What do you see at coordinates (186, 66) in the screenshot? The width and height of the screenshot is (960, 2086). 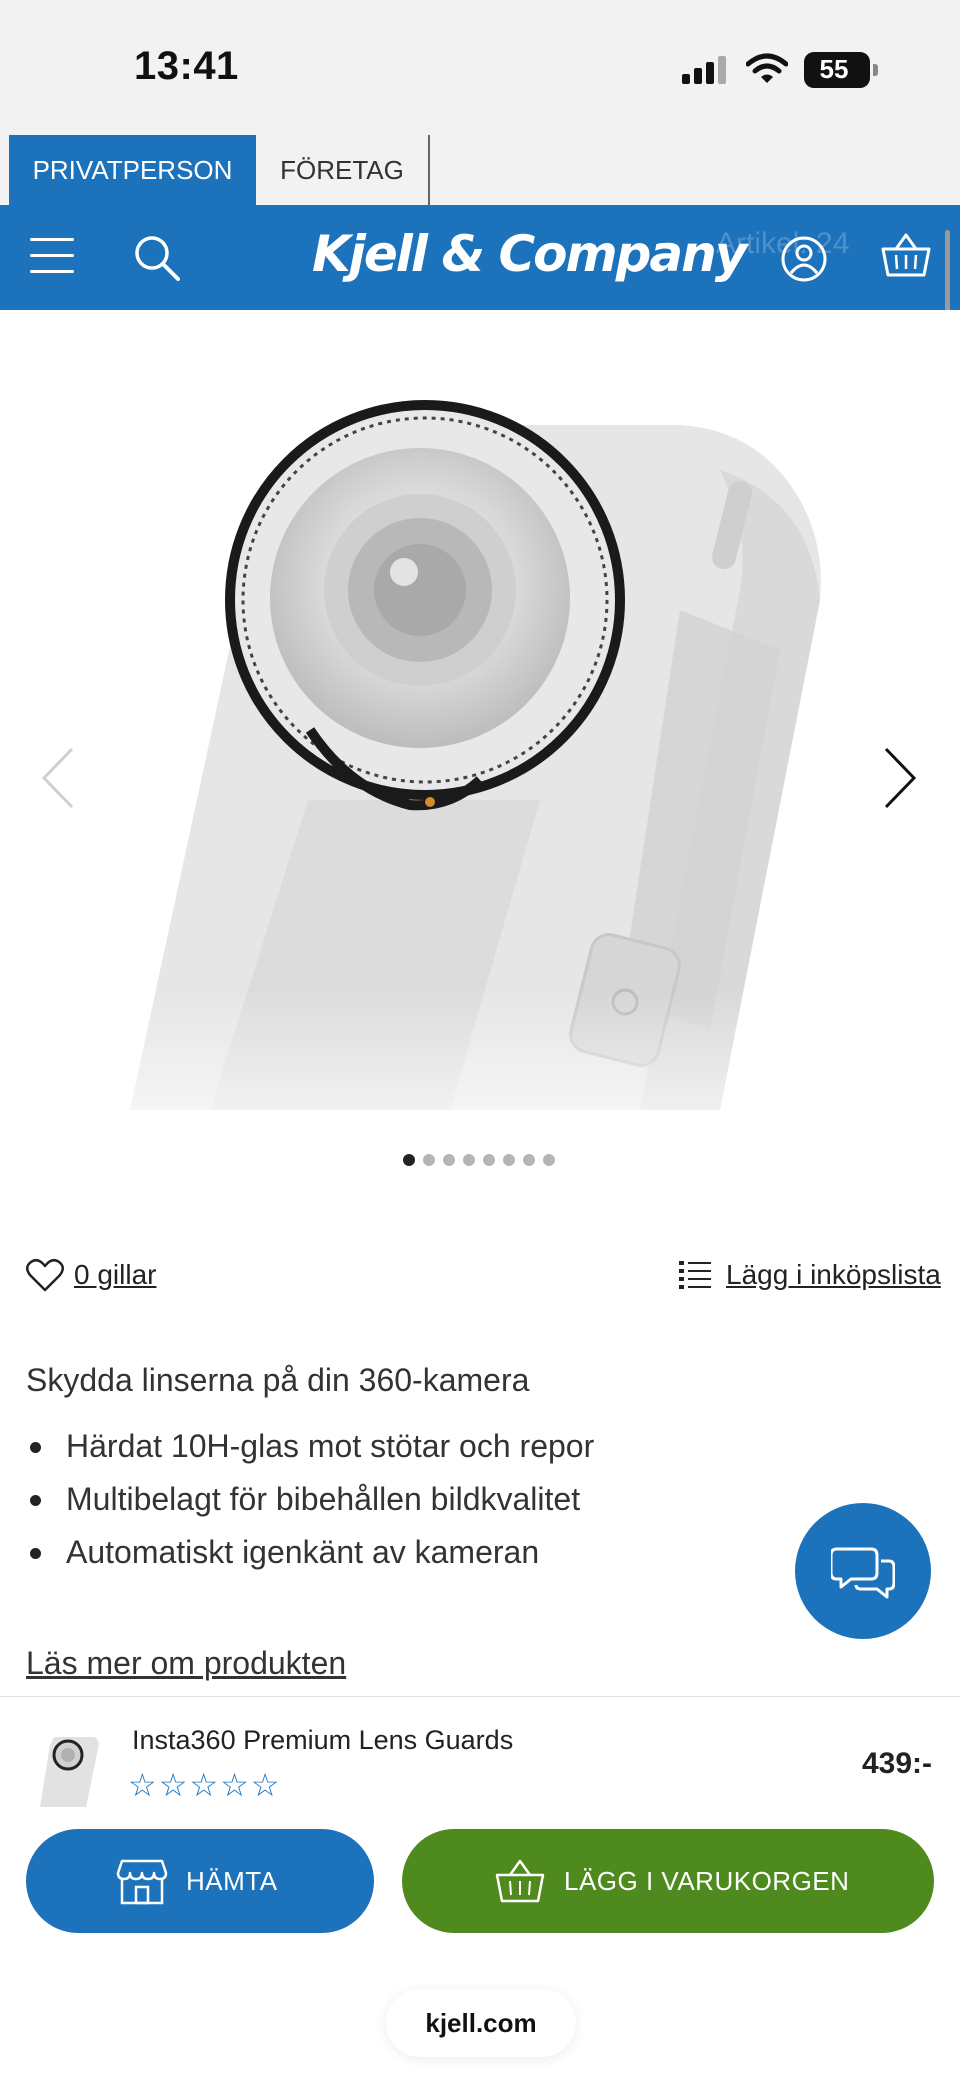 I see `status-time: 13:41` at bounding box center [186, 66].